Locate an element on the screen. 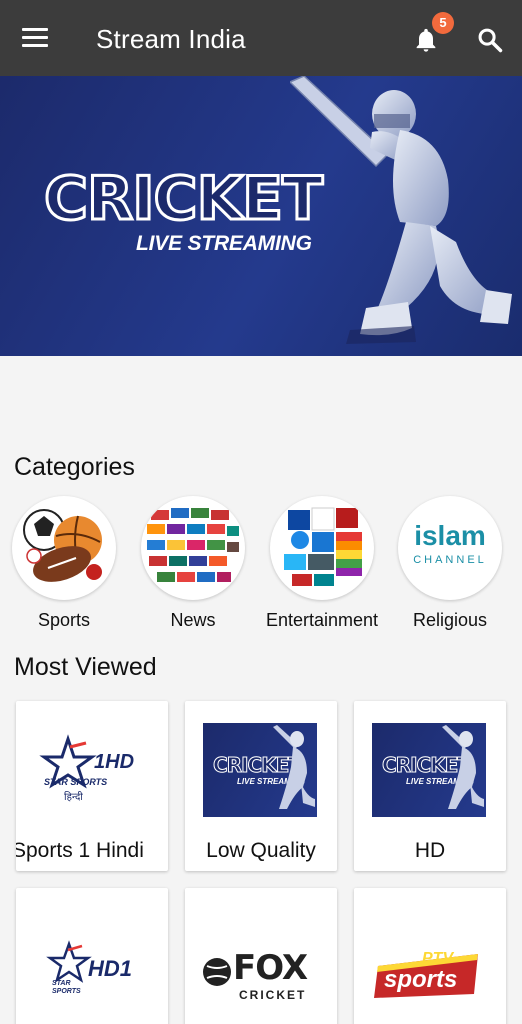 Image resolution: width=522 pixels, height=1024 pixels. channel-card: FOX CRICKET is located at coordinates (261, 956).